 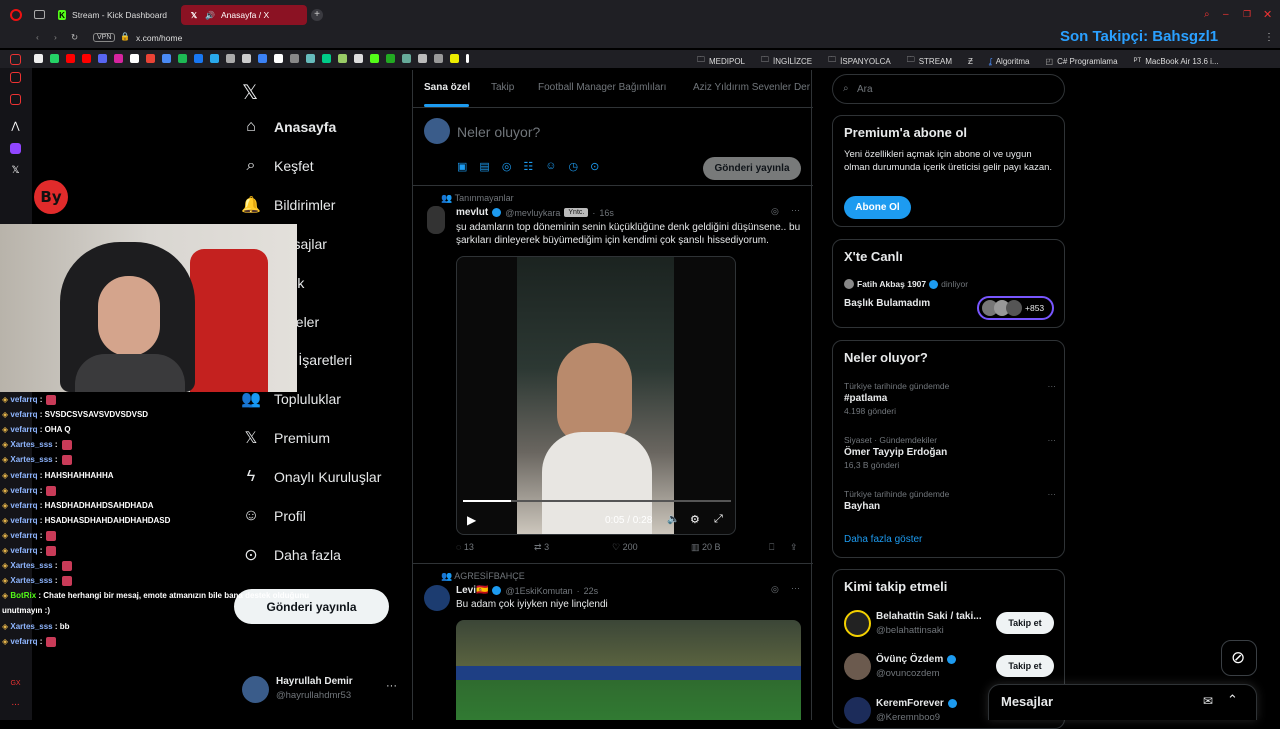 I want to click on more-vertical-icon: ⋮, so click(x=1269, y=37).